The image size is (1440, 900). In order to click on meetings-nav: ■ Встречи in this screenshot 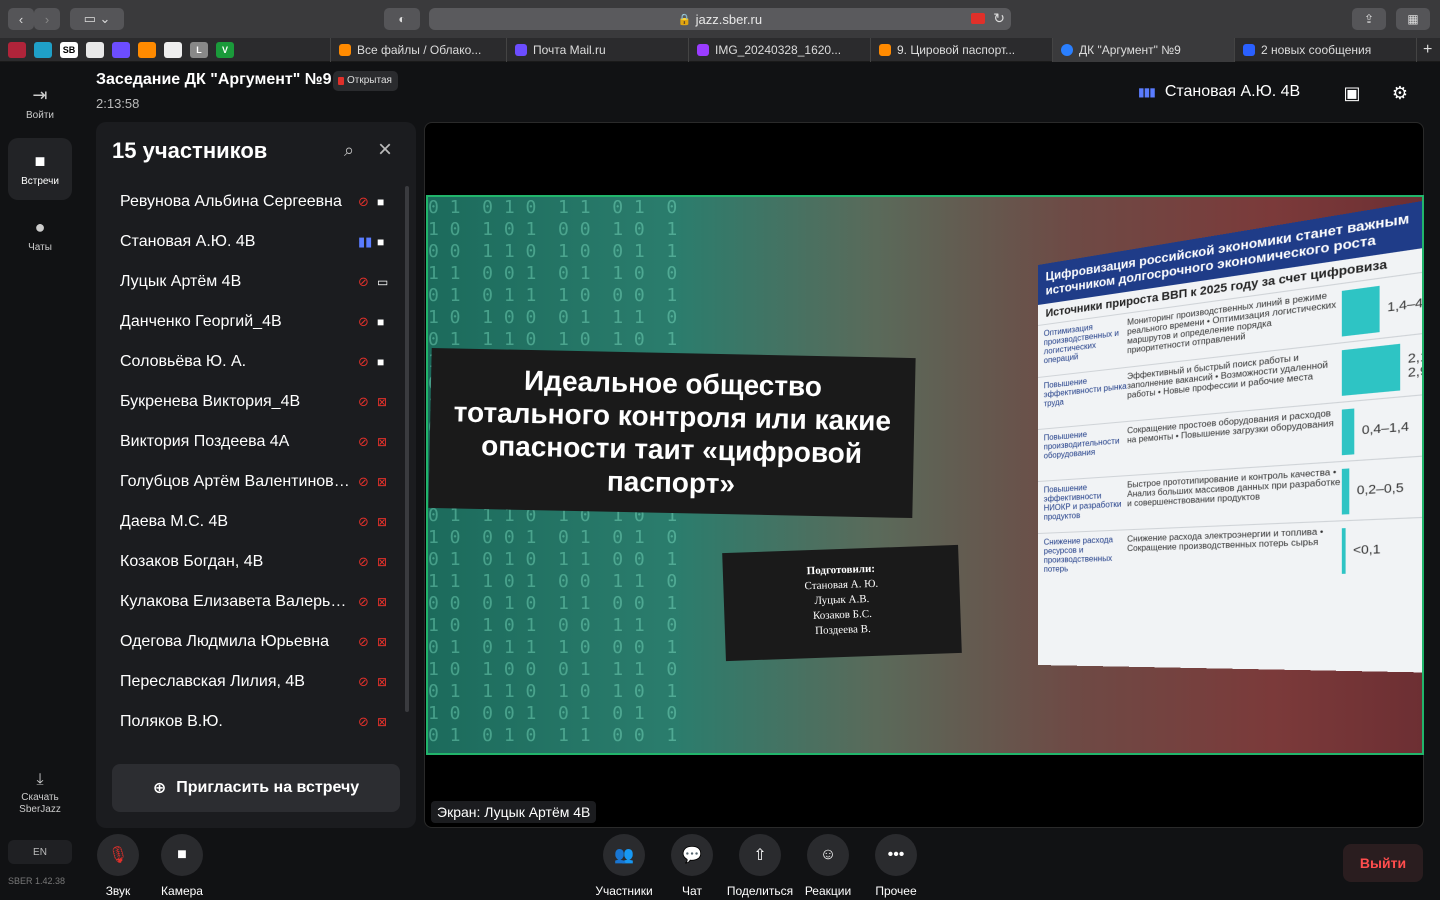, I will do `click(40, 169)`.